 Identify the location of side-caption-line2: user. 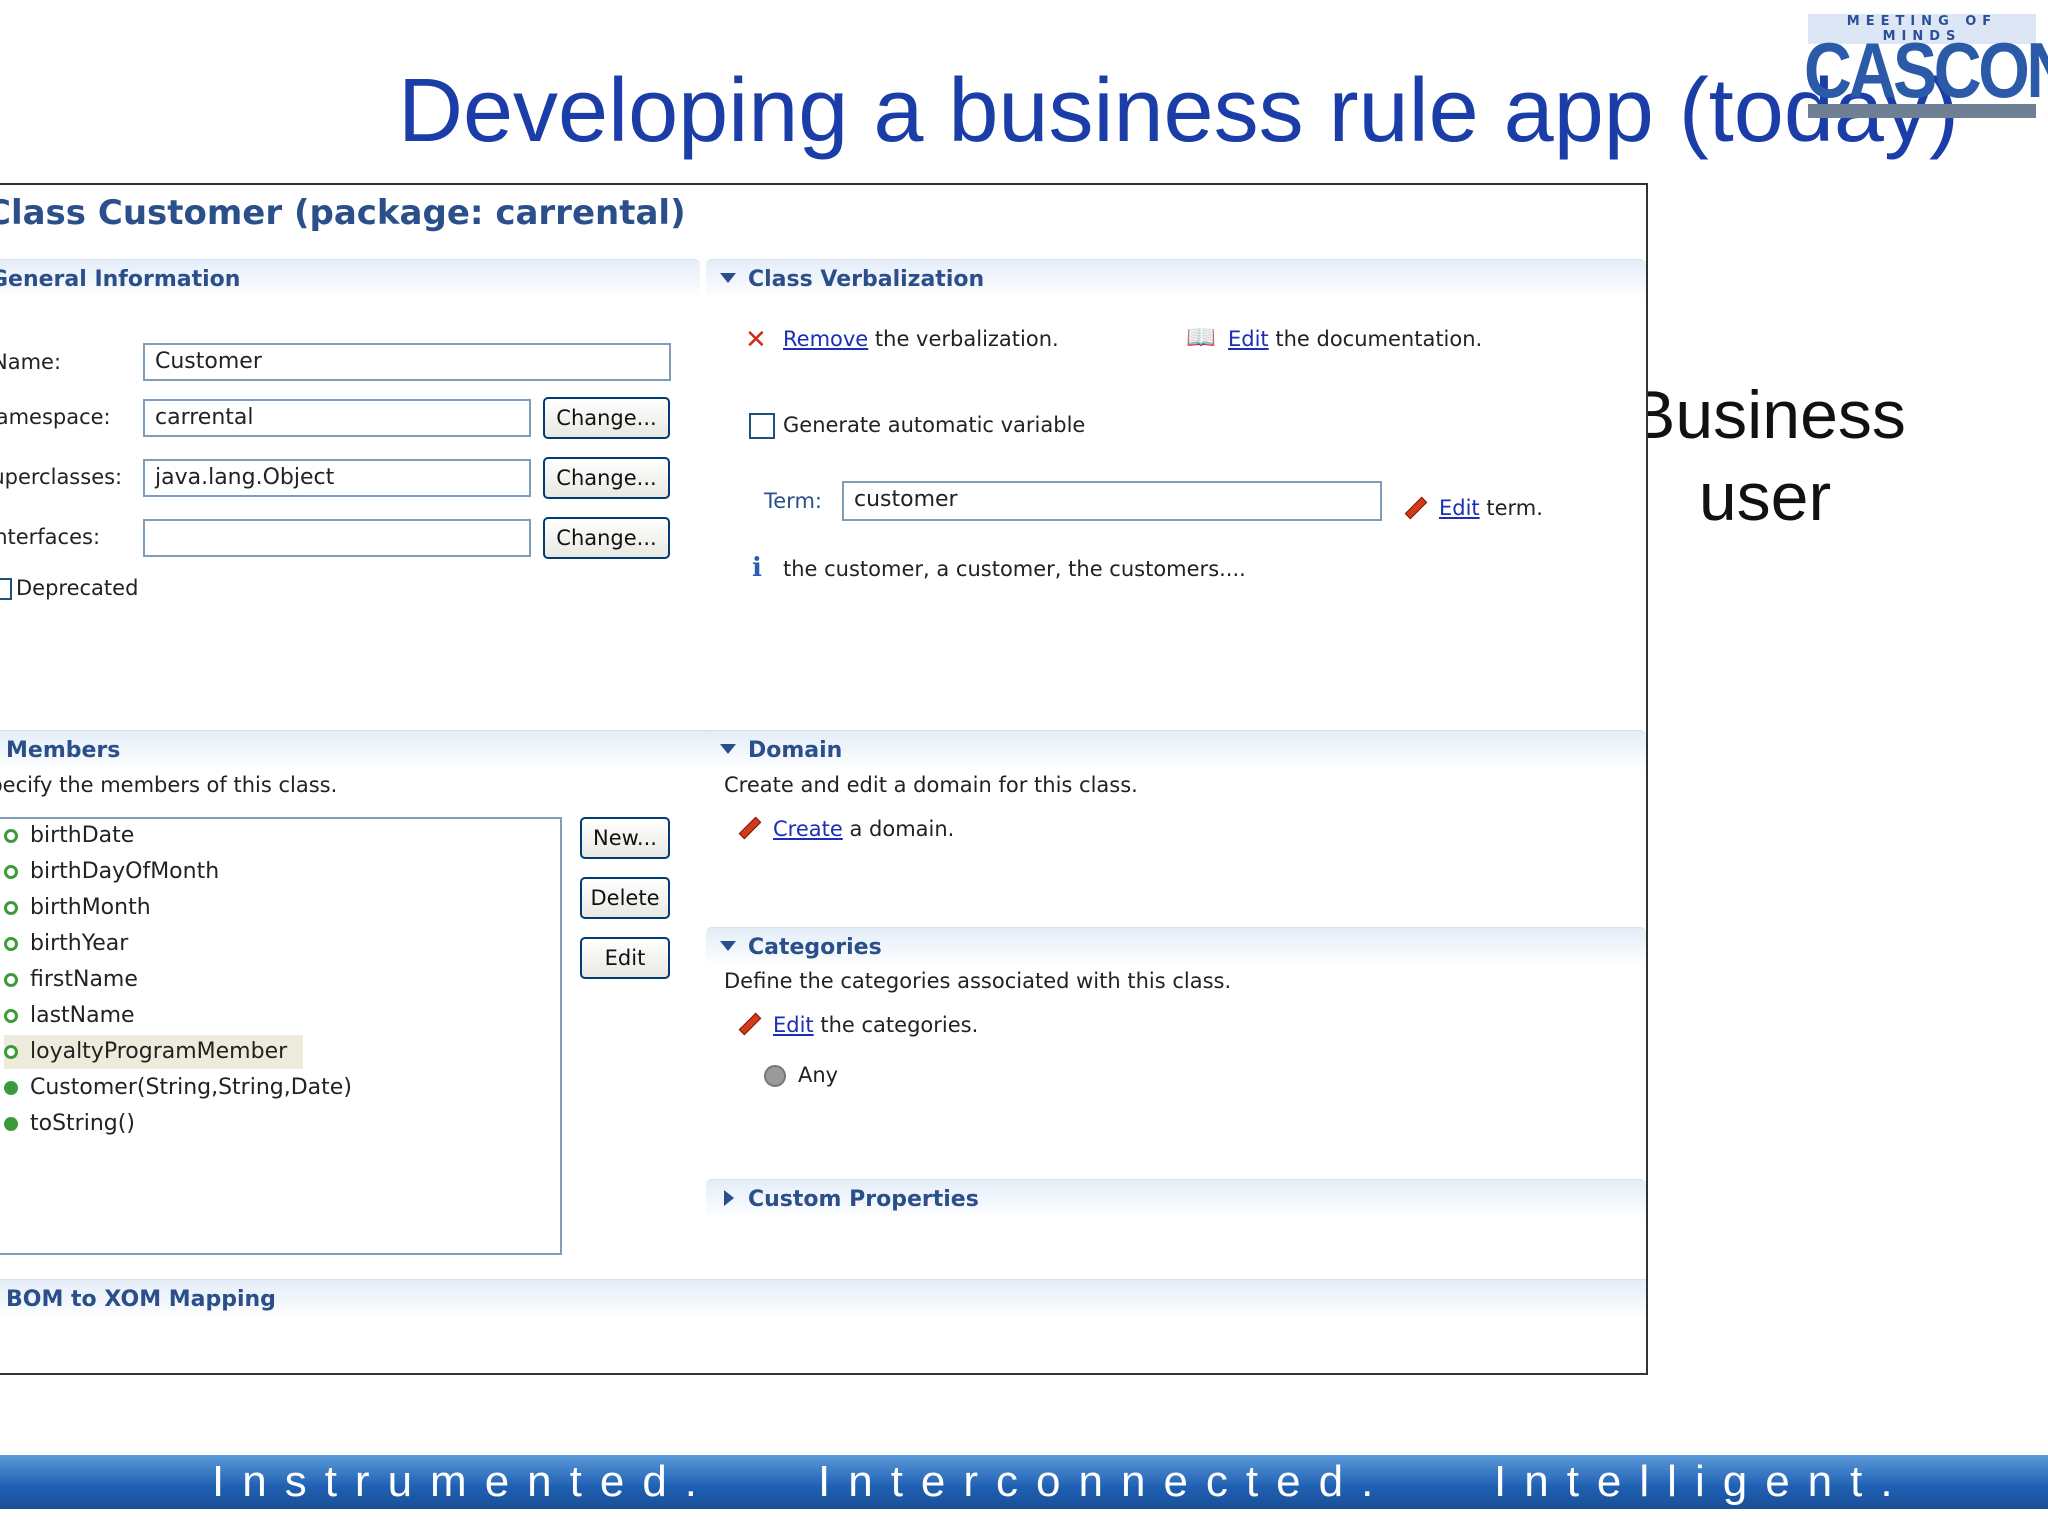
(1765, 497).